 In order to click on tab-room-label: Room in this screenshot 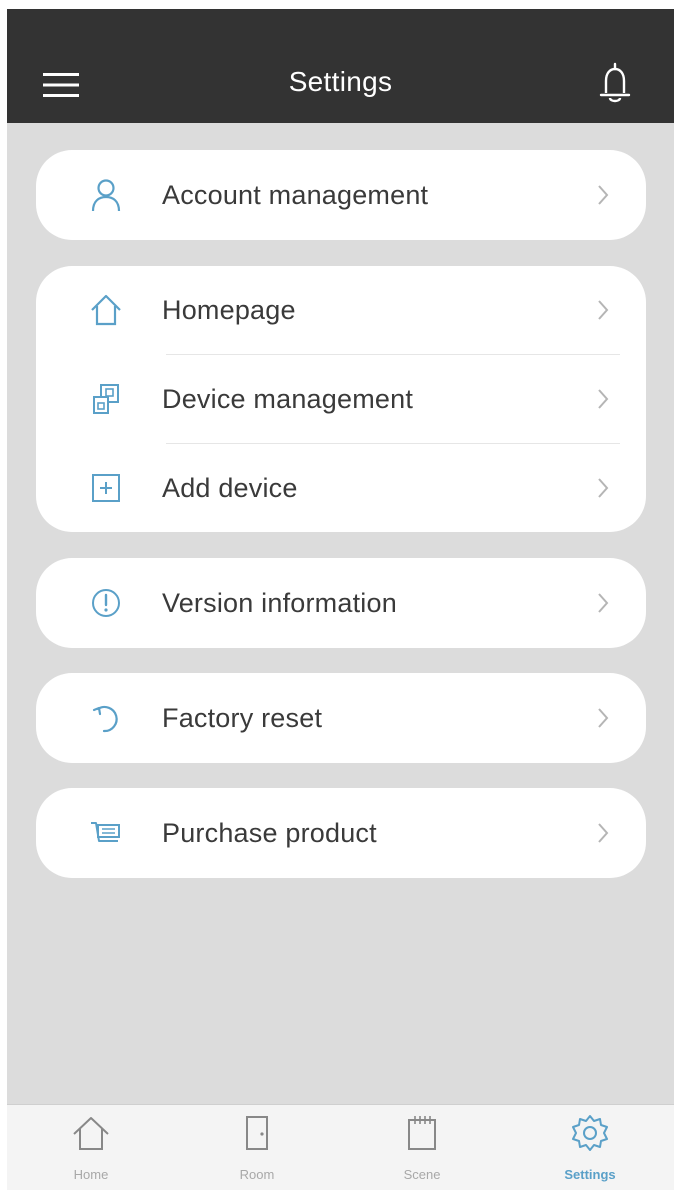, I will do `click(257, 1174)`.